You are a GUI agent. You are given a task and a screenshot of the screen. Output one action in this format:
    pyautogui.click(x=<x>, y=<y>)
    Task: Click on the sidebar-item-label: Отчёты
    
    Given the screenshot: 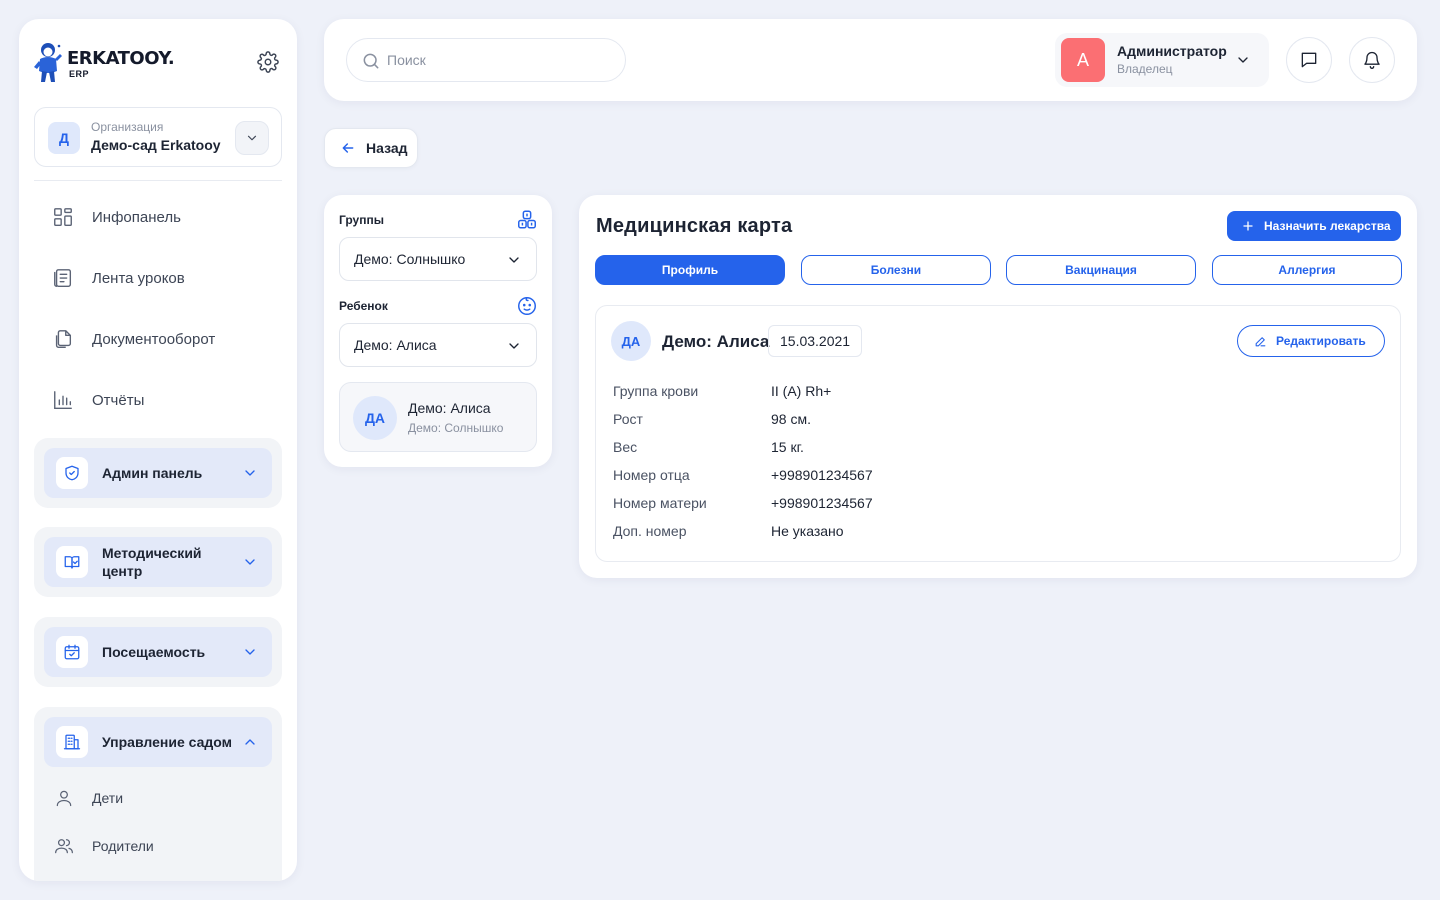 What is the action you would take?
    pyautogui.click(x=118, y=400)
    